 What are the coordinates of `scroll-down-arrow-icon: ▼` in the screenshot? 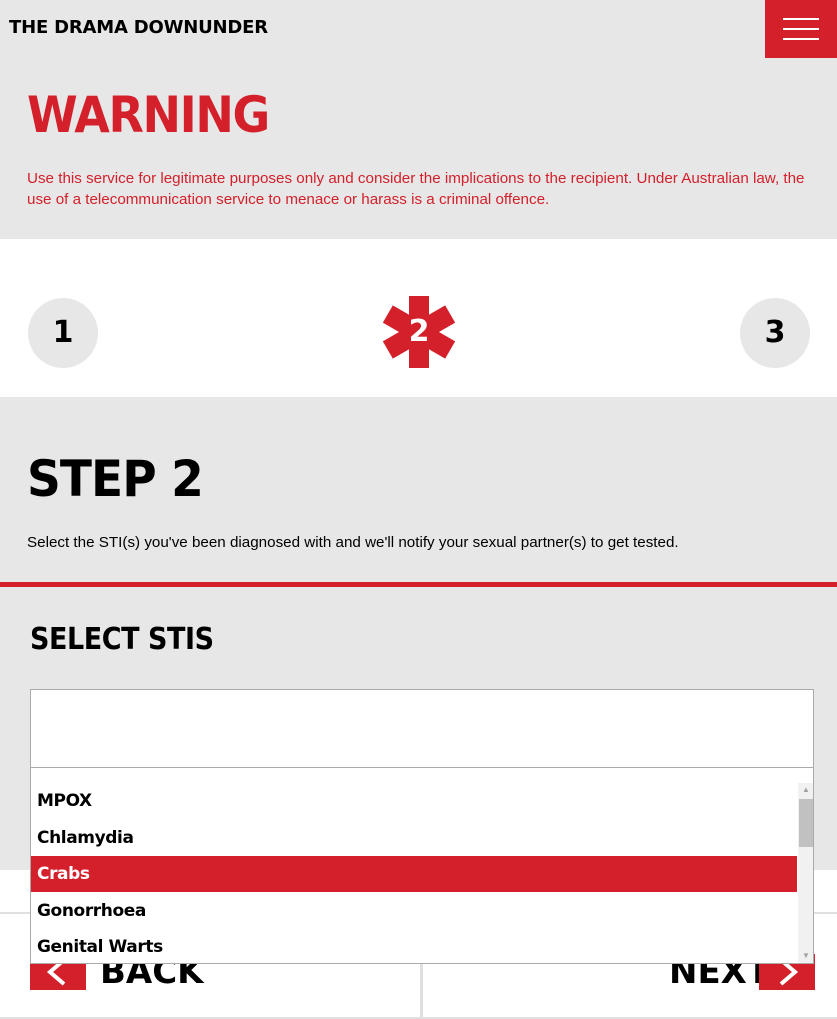 It's located at (805, 956).